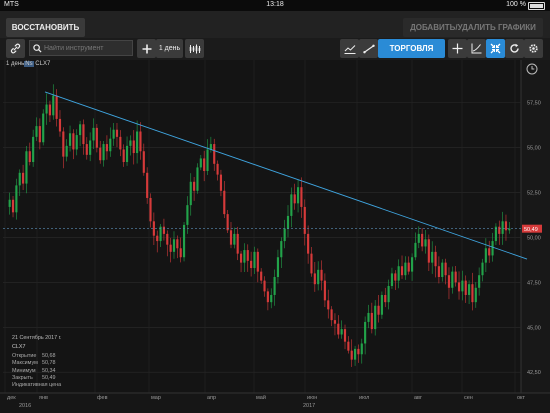  What do you see at coordinates (34, 378) in the screenshot?
I see `info-row-close: Закрыть 50,49` at bounding box center [34, 378].